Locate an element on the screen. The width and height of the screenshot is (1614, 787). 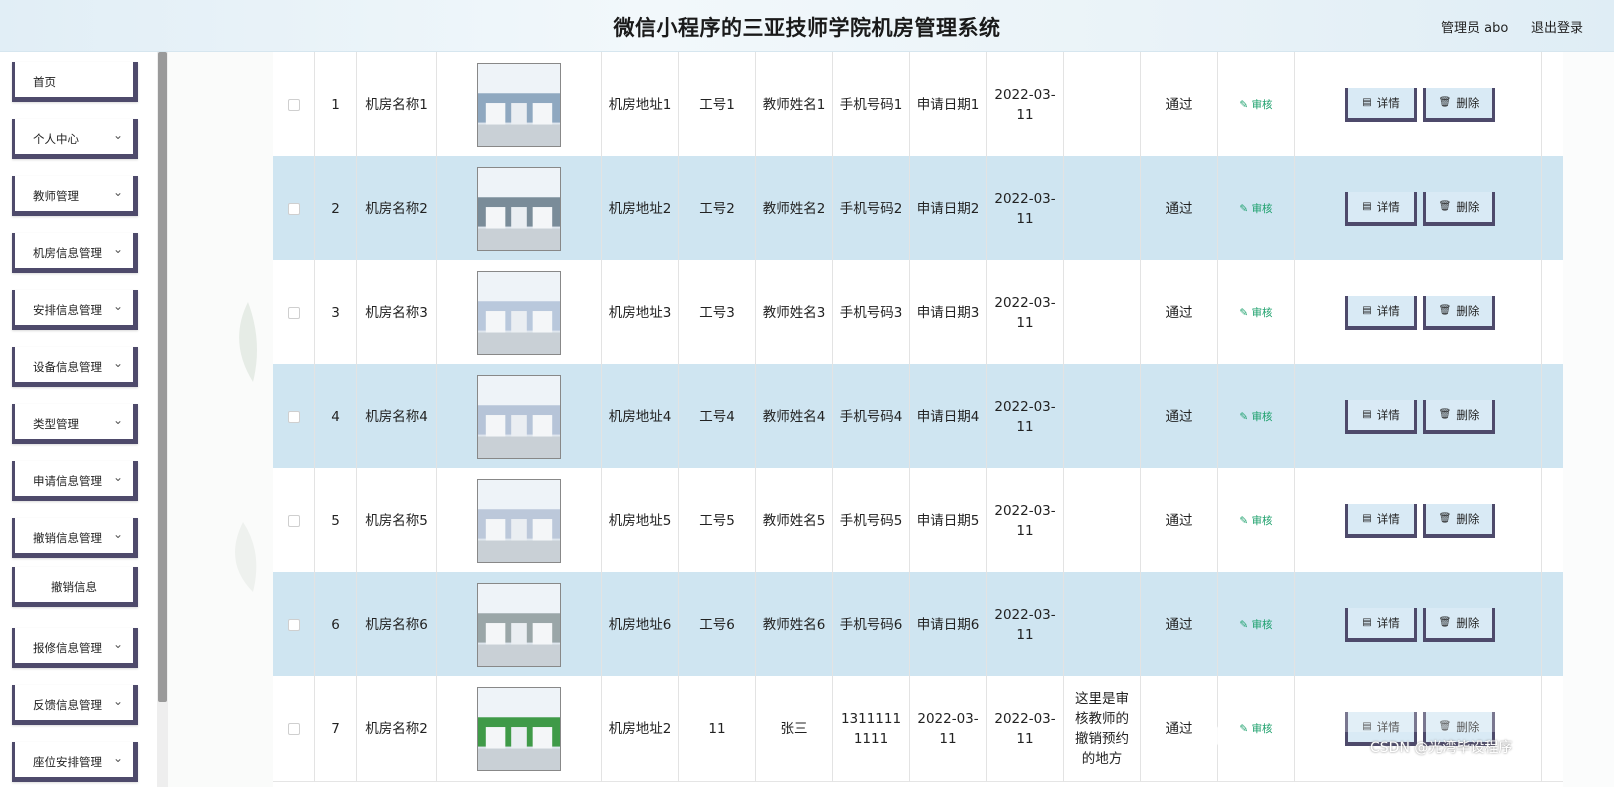
sidebar-item-11: 反馈信息管理 ⌄ is located at coordinates (75, 705).